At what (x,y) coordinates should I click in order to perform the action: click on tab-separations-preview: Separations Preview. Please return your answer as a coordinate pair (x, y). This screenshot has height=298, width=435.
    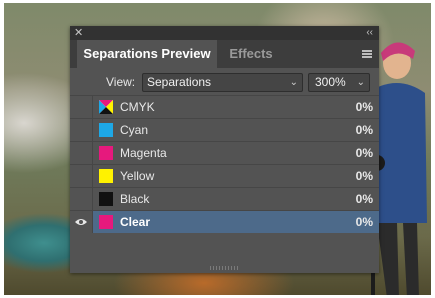
    Looking at the image, I should click on (147, 54).